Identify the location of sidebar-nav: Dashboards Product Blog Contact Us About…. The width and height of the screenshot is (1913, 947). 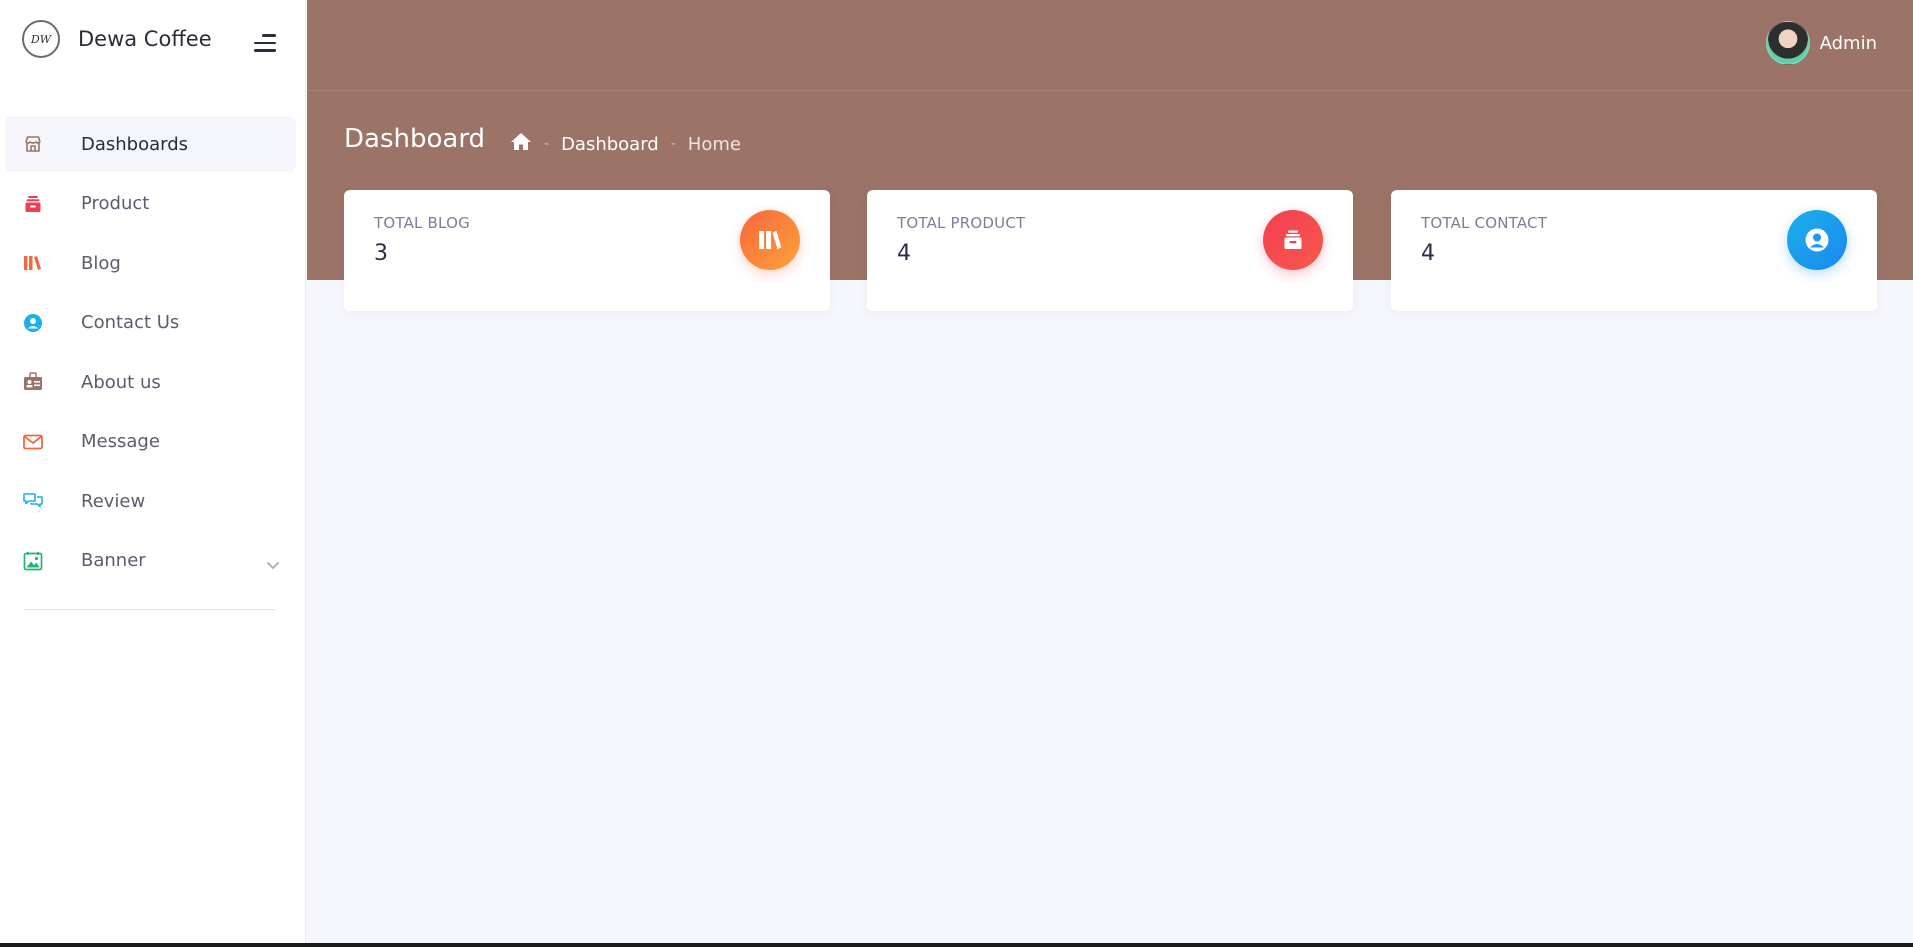
(150, 354).